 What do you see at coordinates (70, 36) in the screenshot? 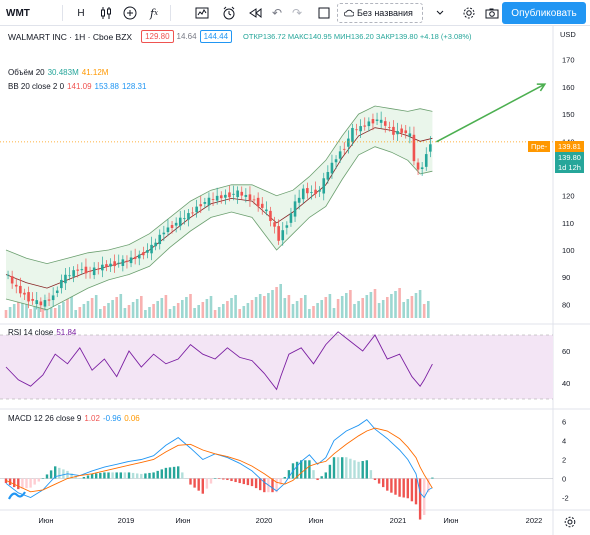
I see `instrument-title: WALMART INC · 1H · Cboe BZX` at bounding box center [70, 36].